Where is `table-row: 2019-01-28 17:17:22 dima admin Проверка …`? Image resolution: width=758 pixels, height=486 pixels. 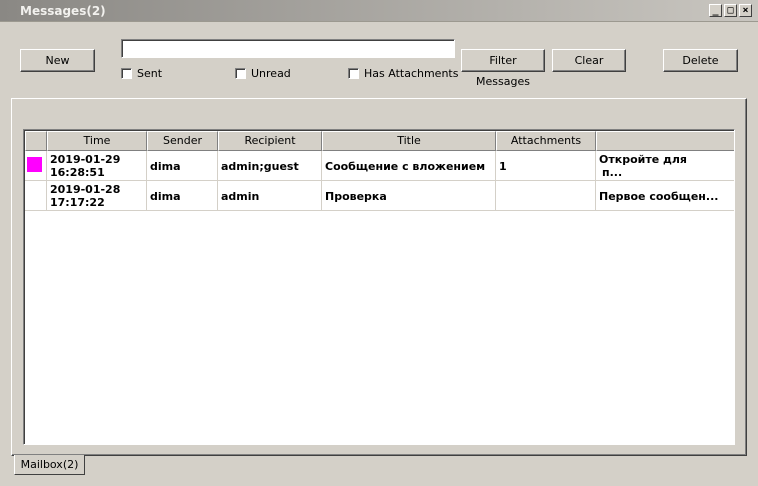
table-row: 2019-01-28 17:17:22 dima admin Проверка … is located at coordinates (379, 196).